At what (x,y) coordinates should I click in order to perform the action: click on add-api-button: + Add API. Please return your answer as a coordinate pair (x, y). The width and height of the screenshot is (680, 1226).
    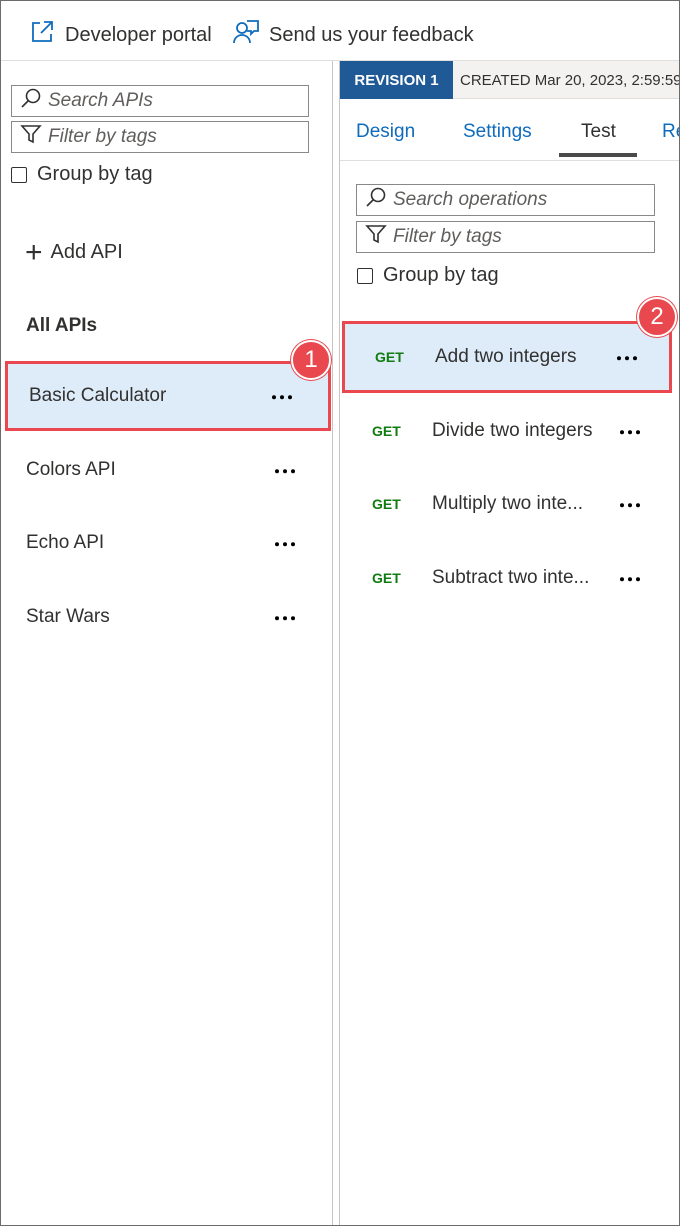
    Looking at the image, I should click on (74, 252).